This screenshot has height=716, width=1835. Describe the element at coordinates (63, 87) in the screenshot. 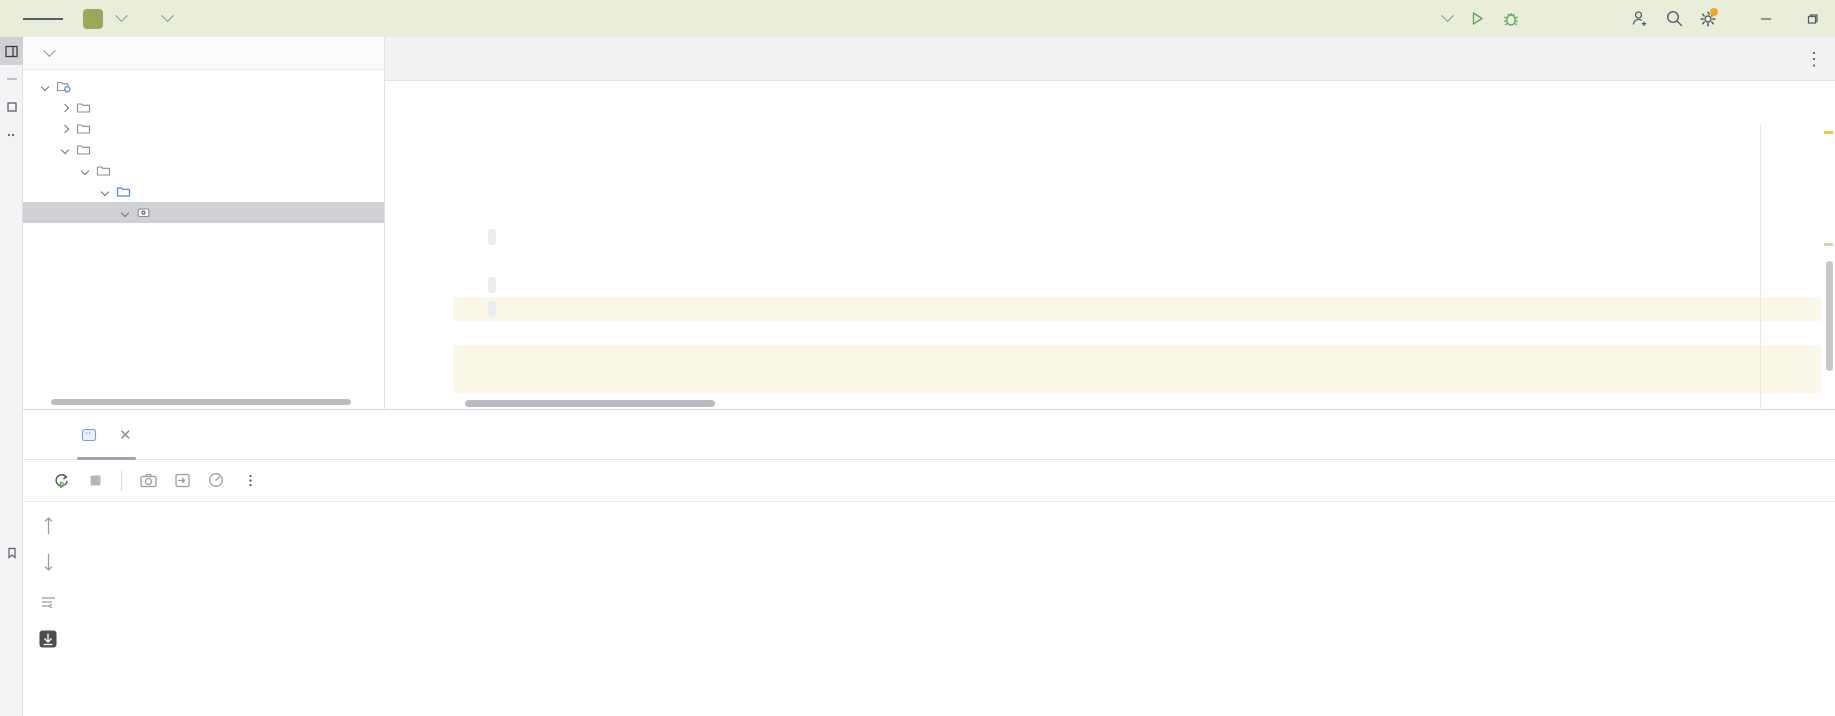

I see `module-icon` at that location.